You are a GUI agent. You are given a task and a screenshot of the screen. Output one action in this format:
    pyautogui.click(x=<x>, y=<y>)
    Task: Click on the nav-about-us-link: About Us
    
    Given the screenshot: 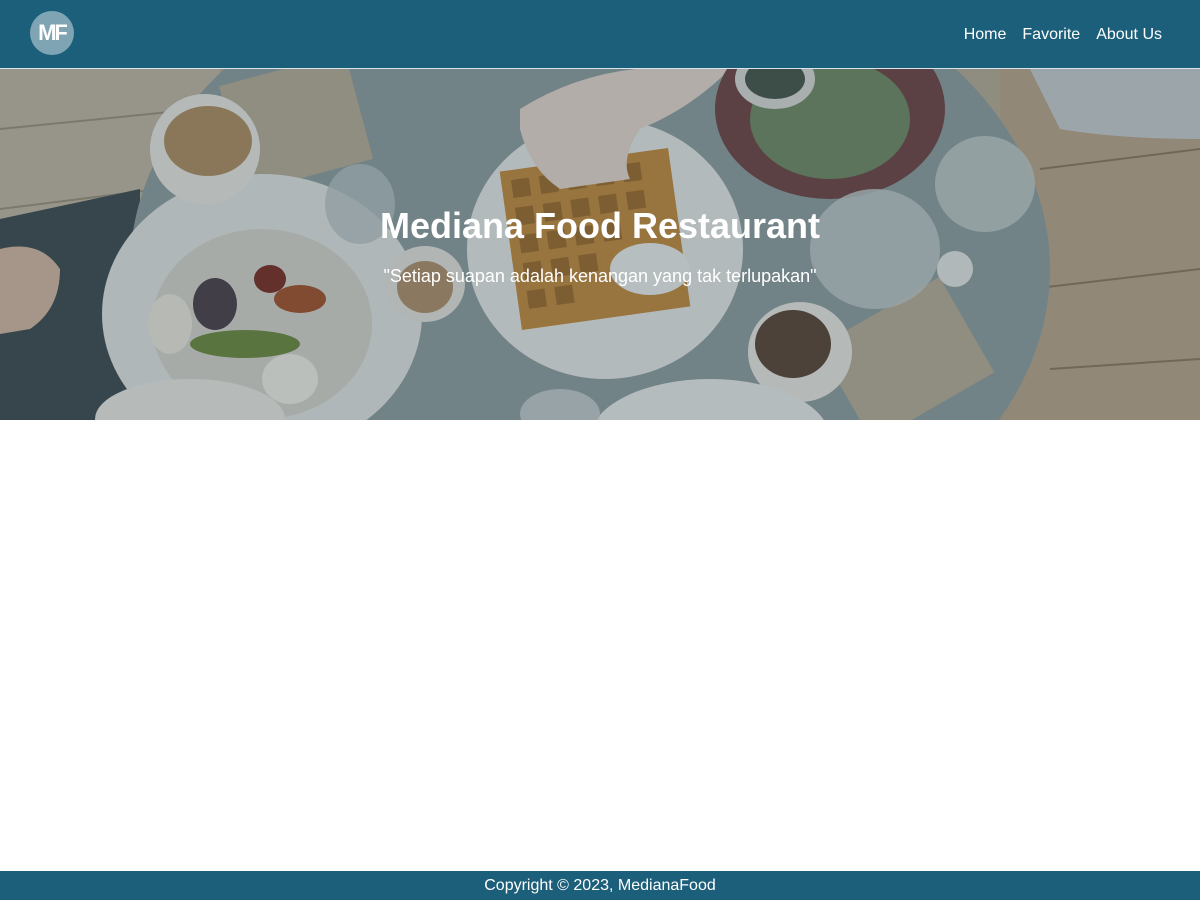 What is the action you would take?
    pyautogui.click(x=1129, y=35)
    